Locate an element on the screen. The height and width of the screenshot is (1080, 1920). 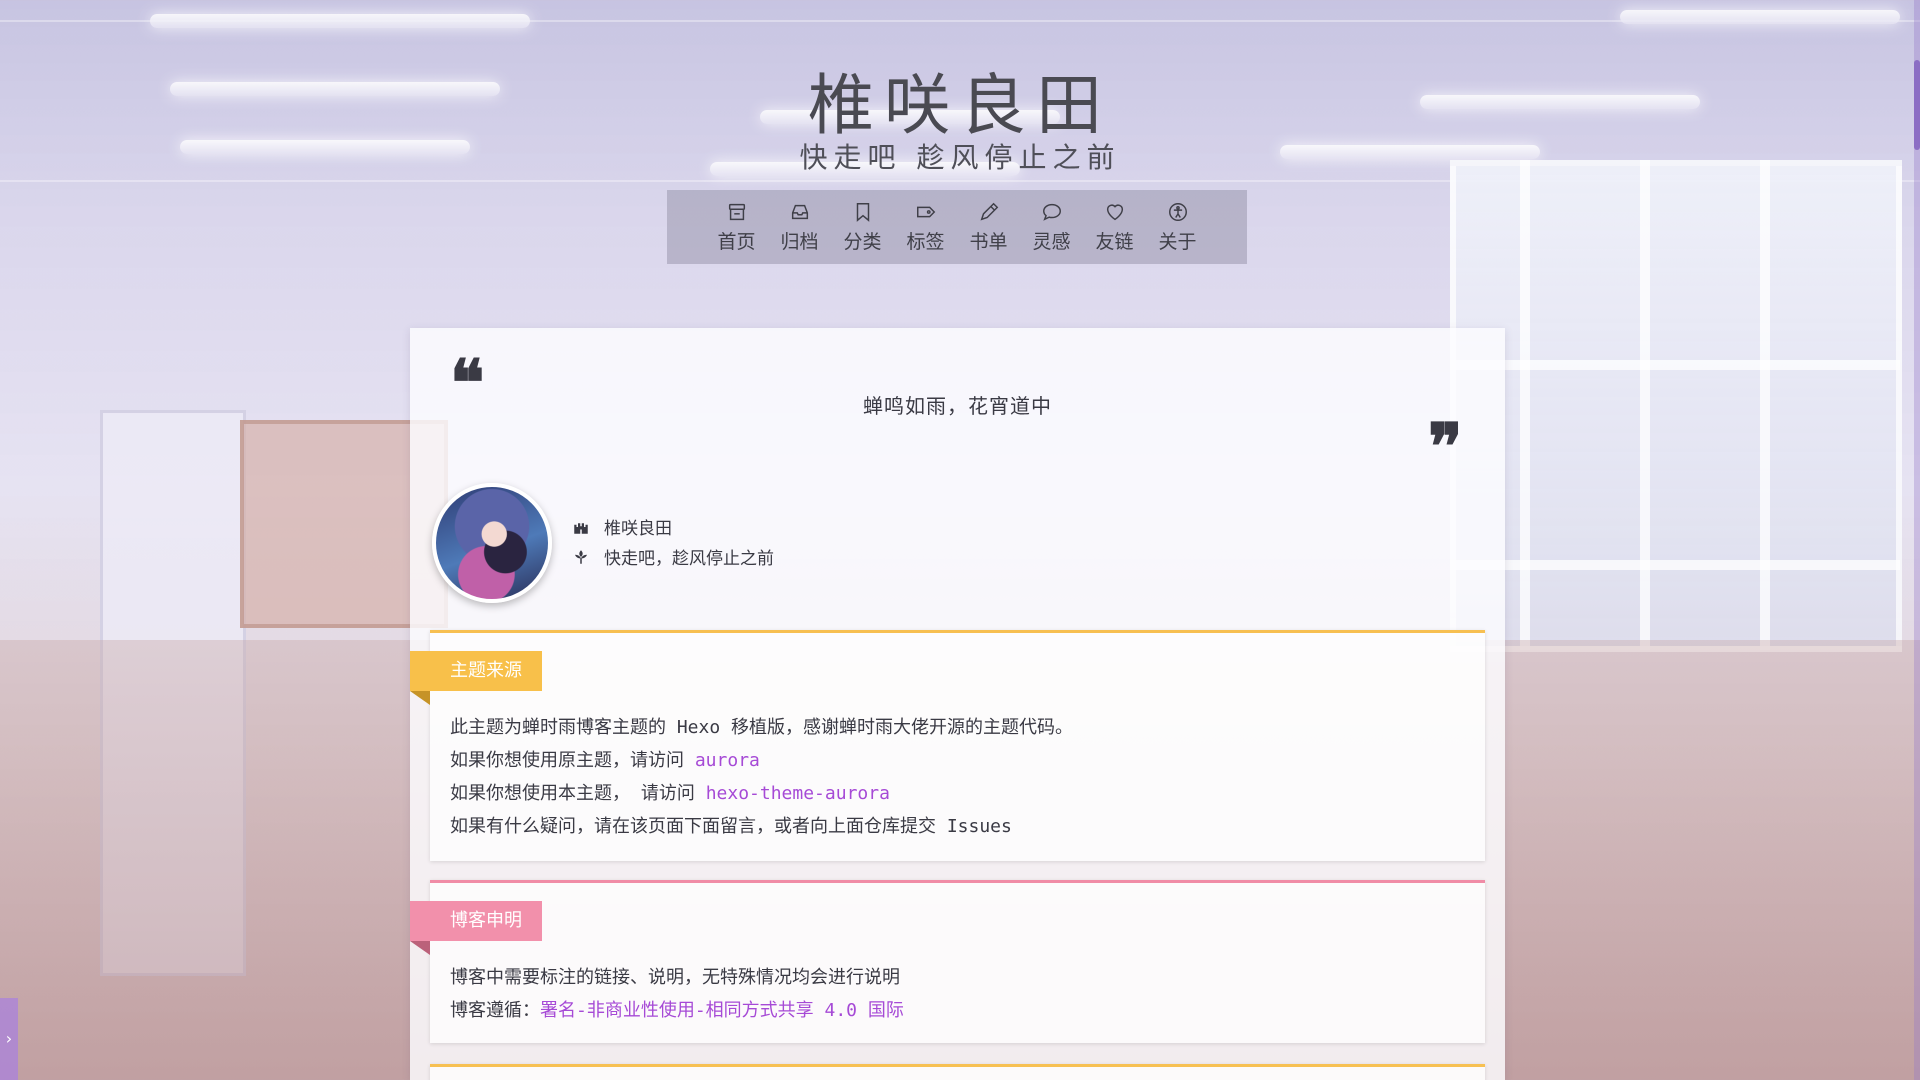
nav-item-label: 首页 is located at coordinates (736, 241).